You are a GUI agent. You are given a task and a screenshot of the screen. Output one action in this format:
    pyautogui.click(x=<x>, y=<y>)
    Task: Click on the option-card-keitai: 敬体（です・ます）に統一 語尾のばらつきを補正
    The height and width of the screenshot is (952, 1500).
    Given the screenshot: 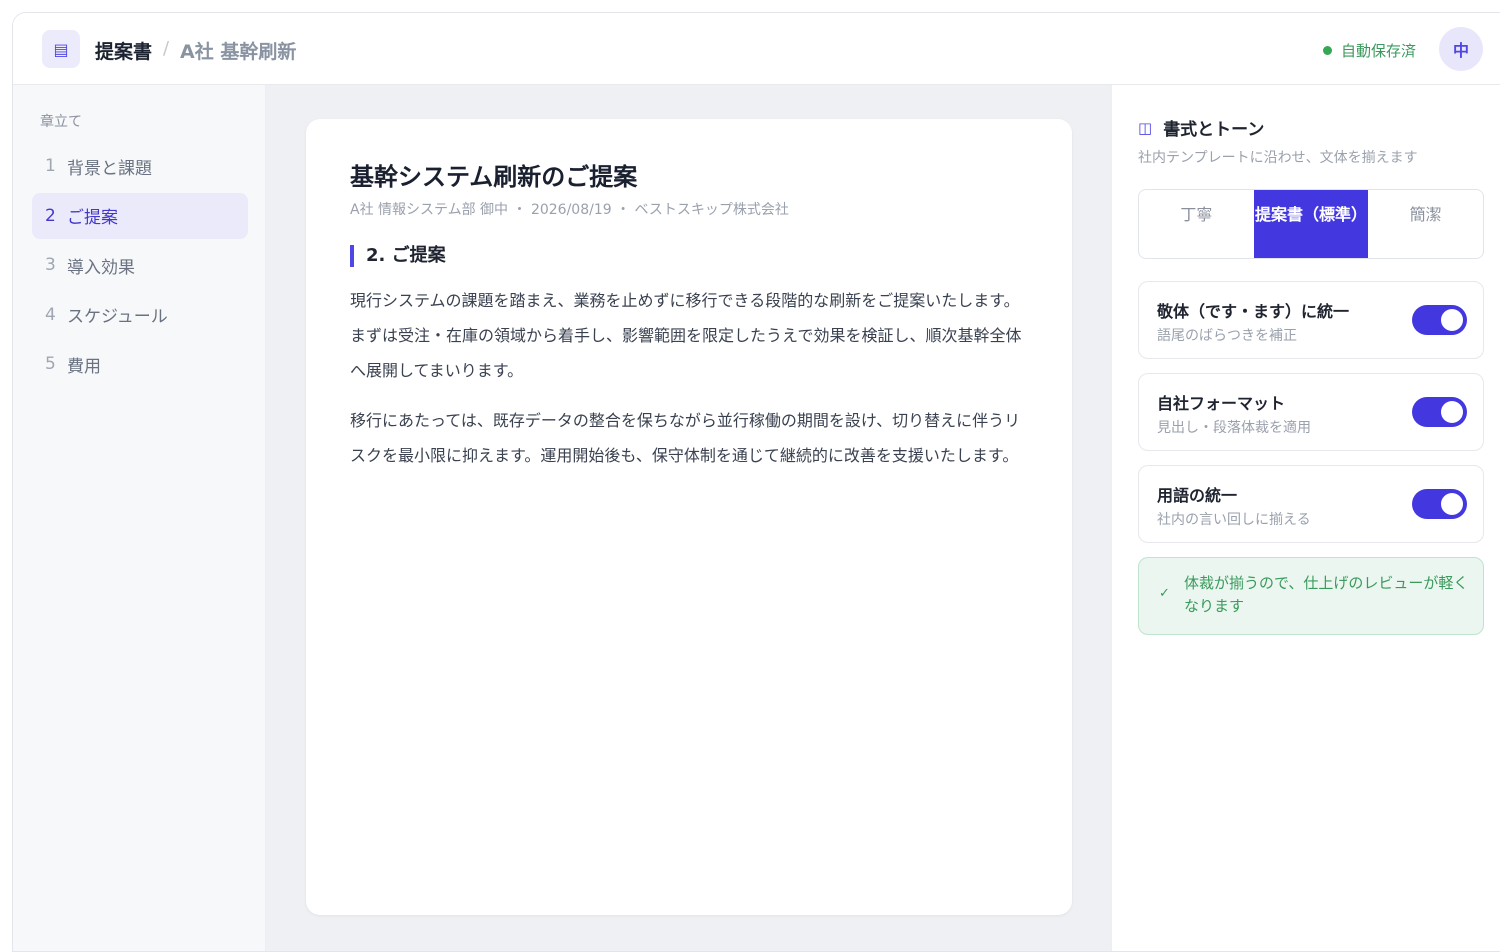 What is the action you would take?
    pyautogui.click(x=1311, y=320)
    